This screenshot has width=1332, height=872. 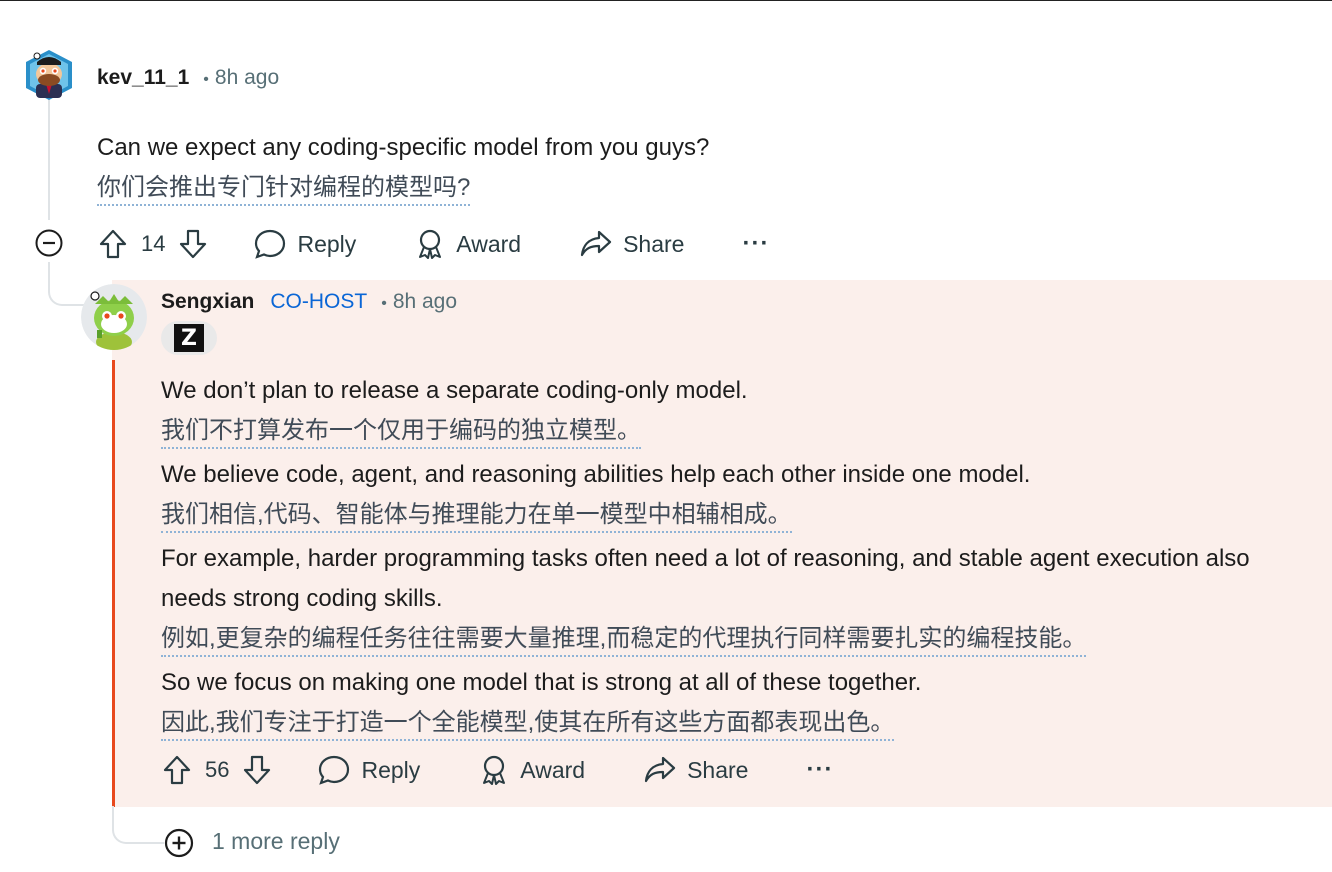 I want to click on flair-logo: Z, so click(x=189, y=338).